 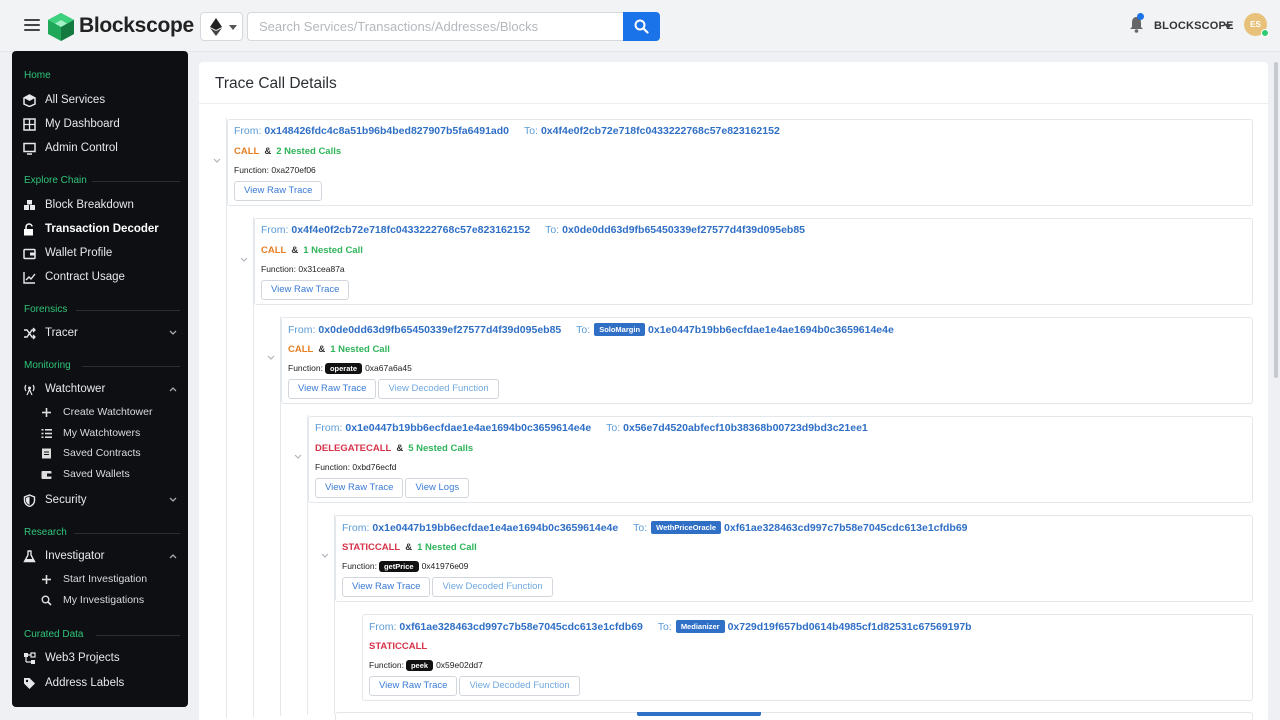 I want to click on view-logs-button: View Logs, so click(x=437, y=488).